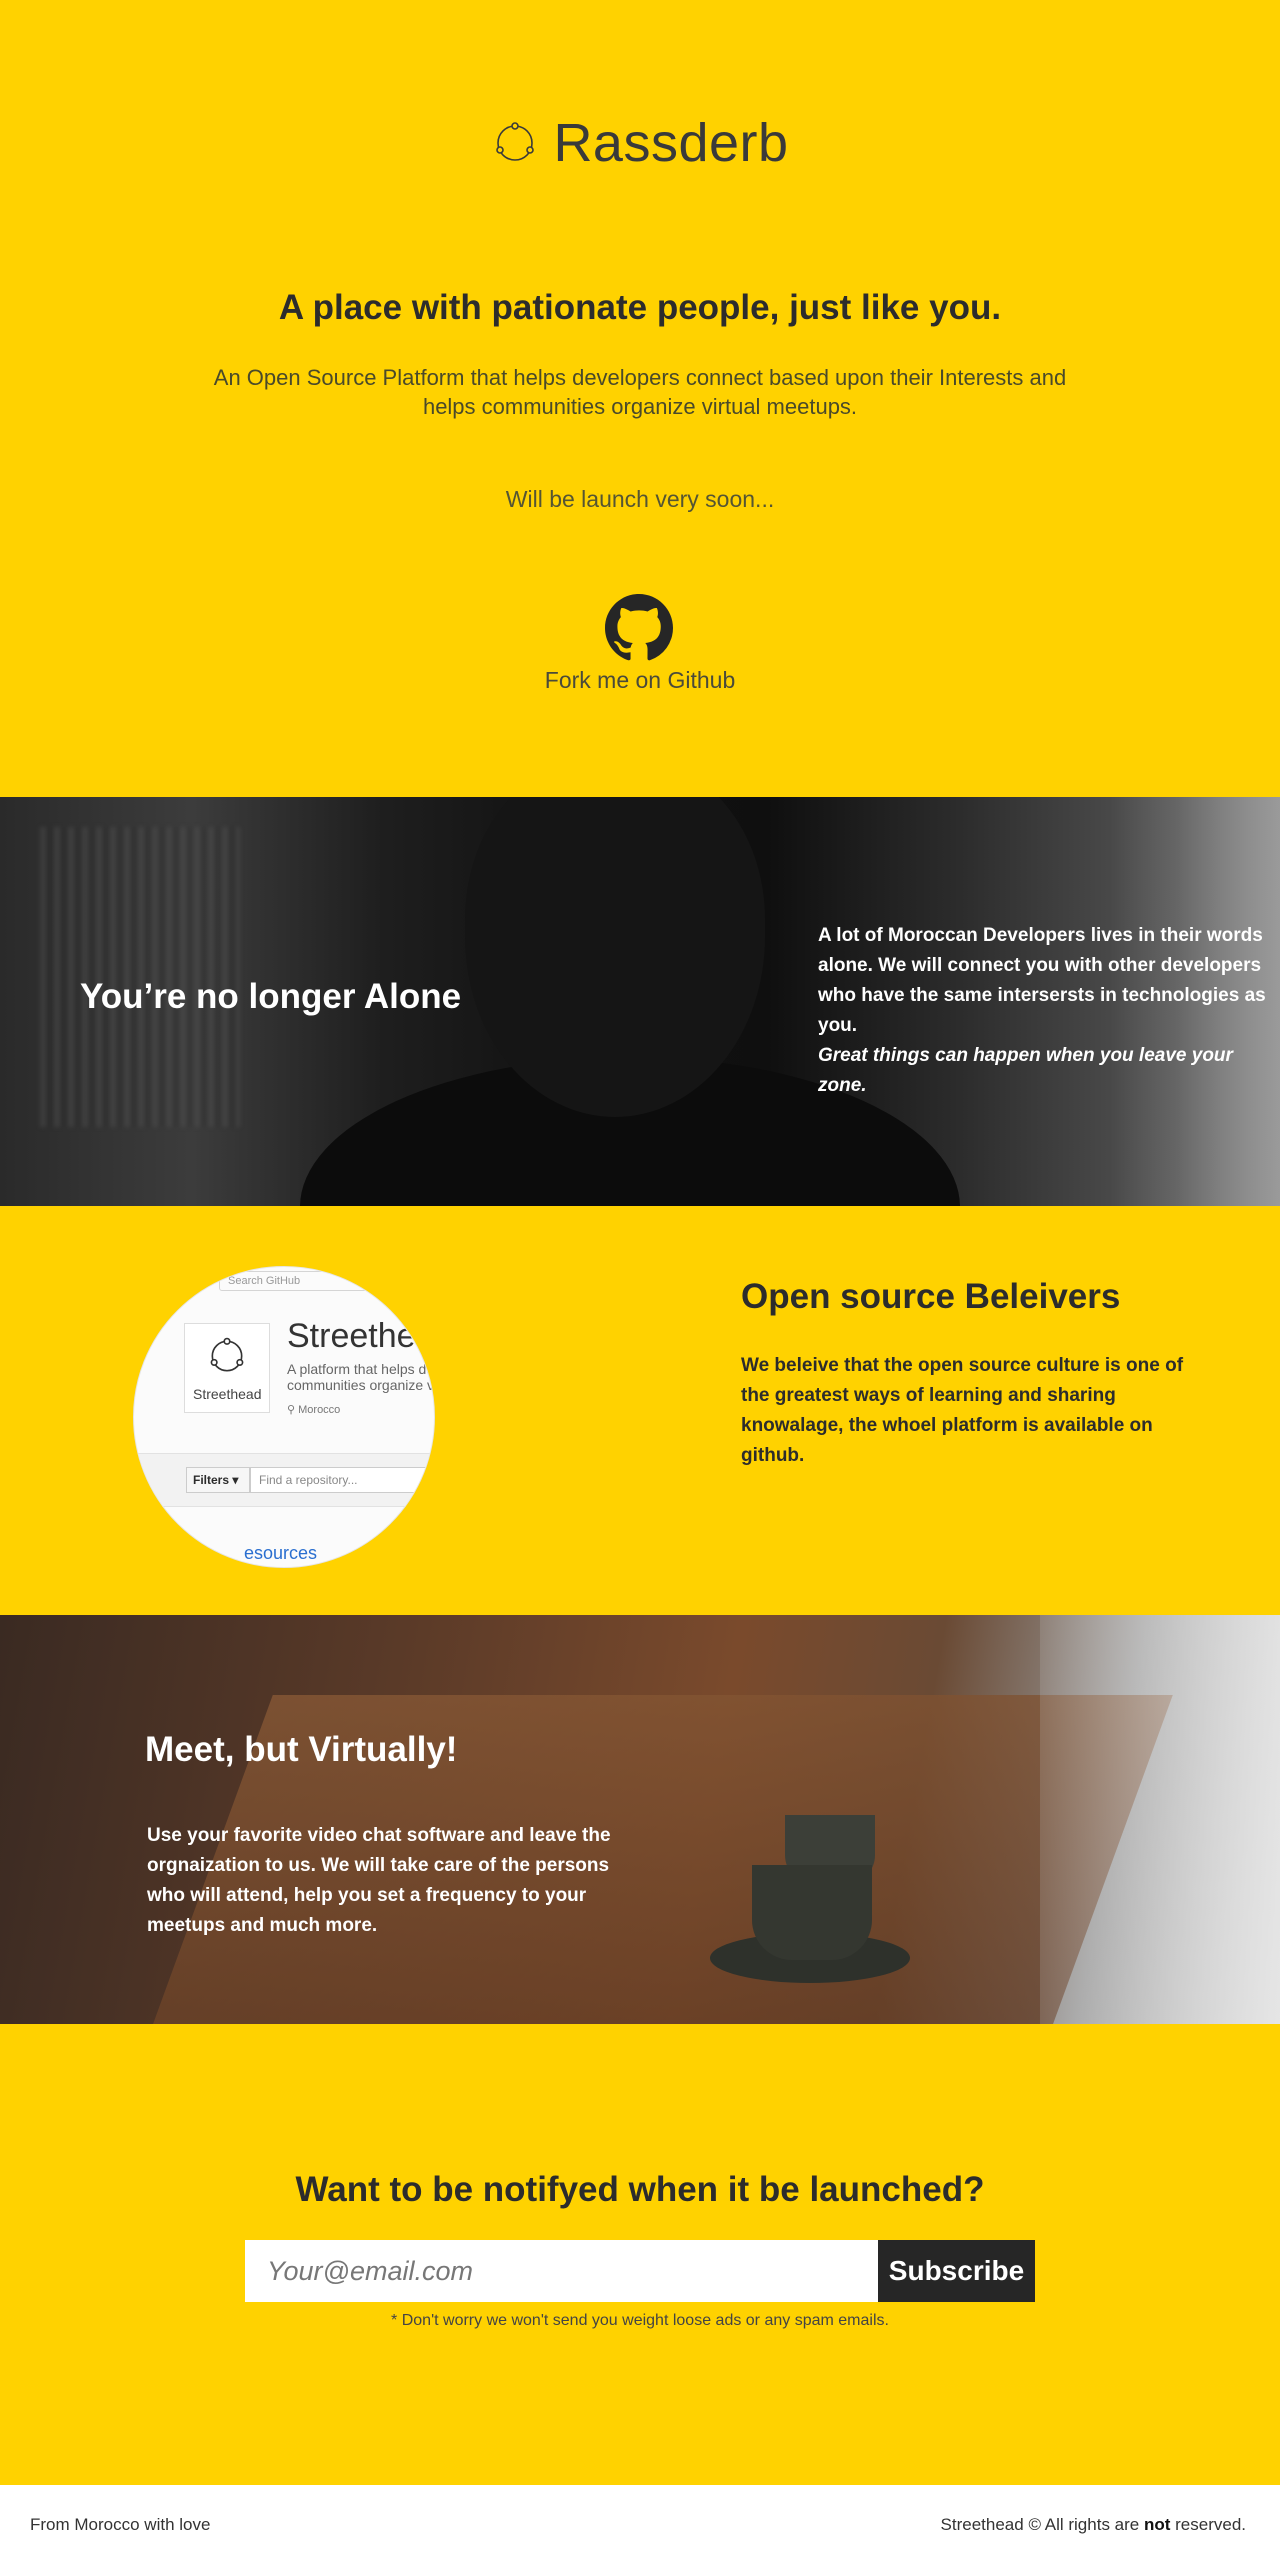  Describe the element at coordinates (561, 2271) in the screenshot. I see `email-input` at that location.